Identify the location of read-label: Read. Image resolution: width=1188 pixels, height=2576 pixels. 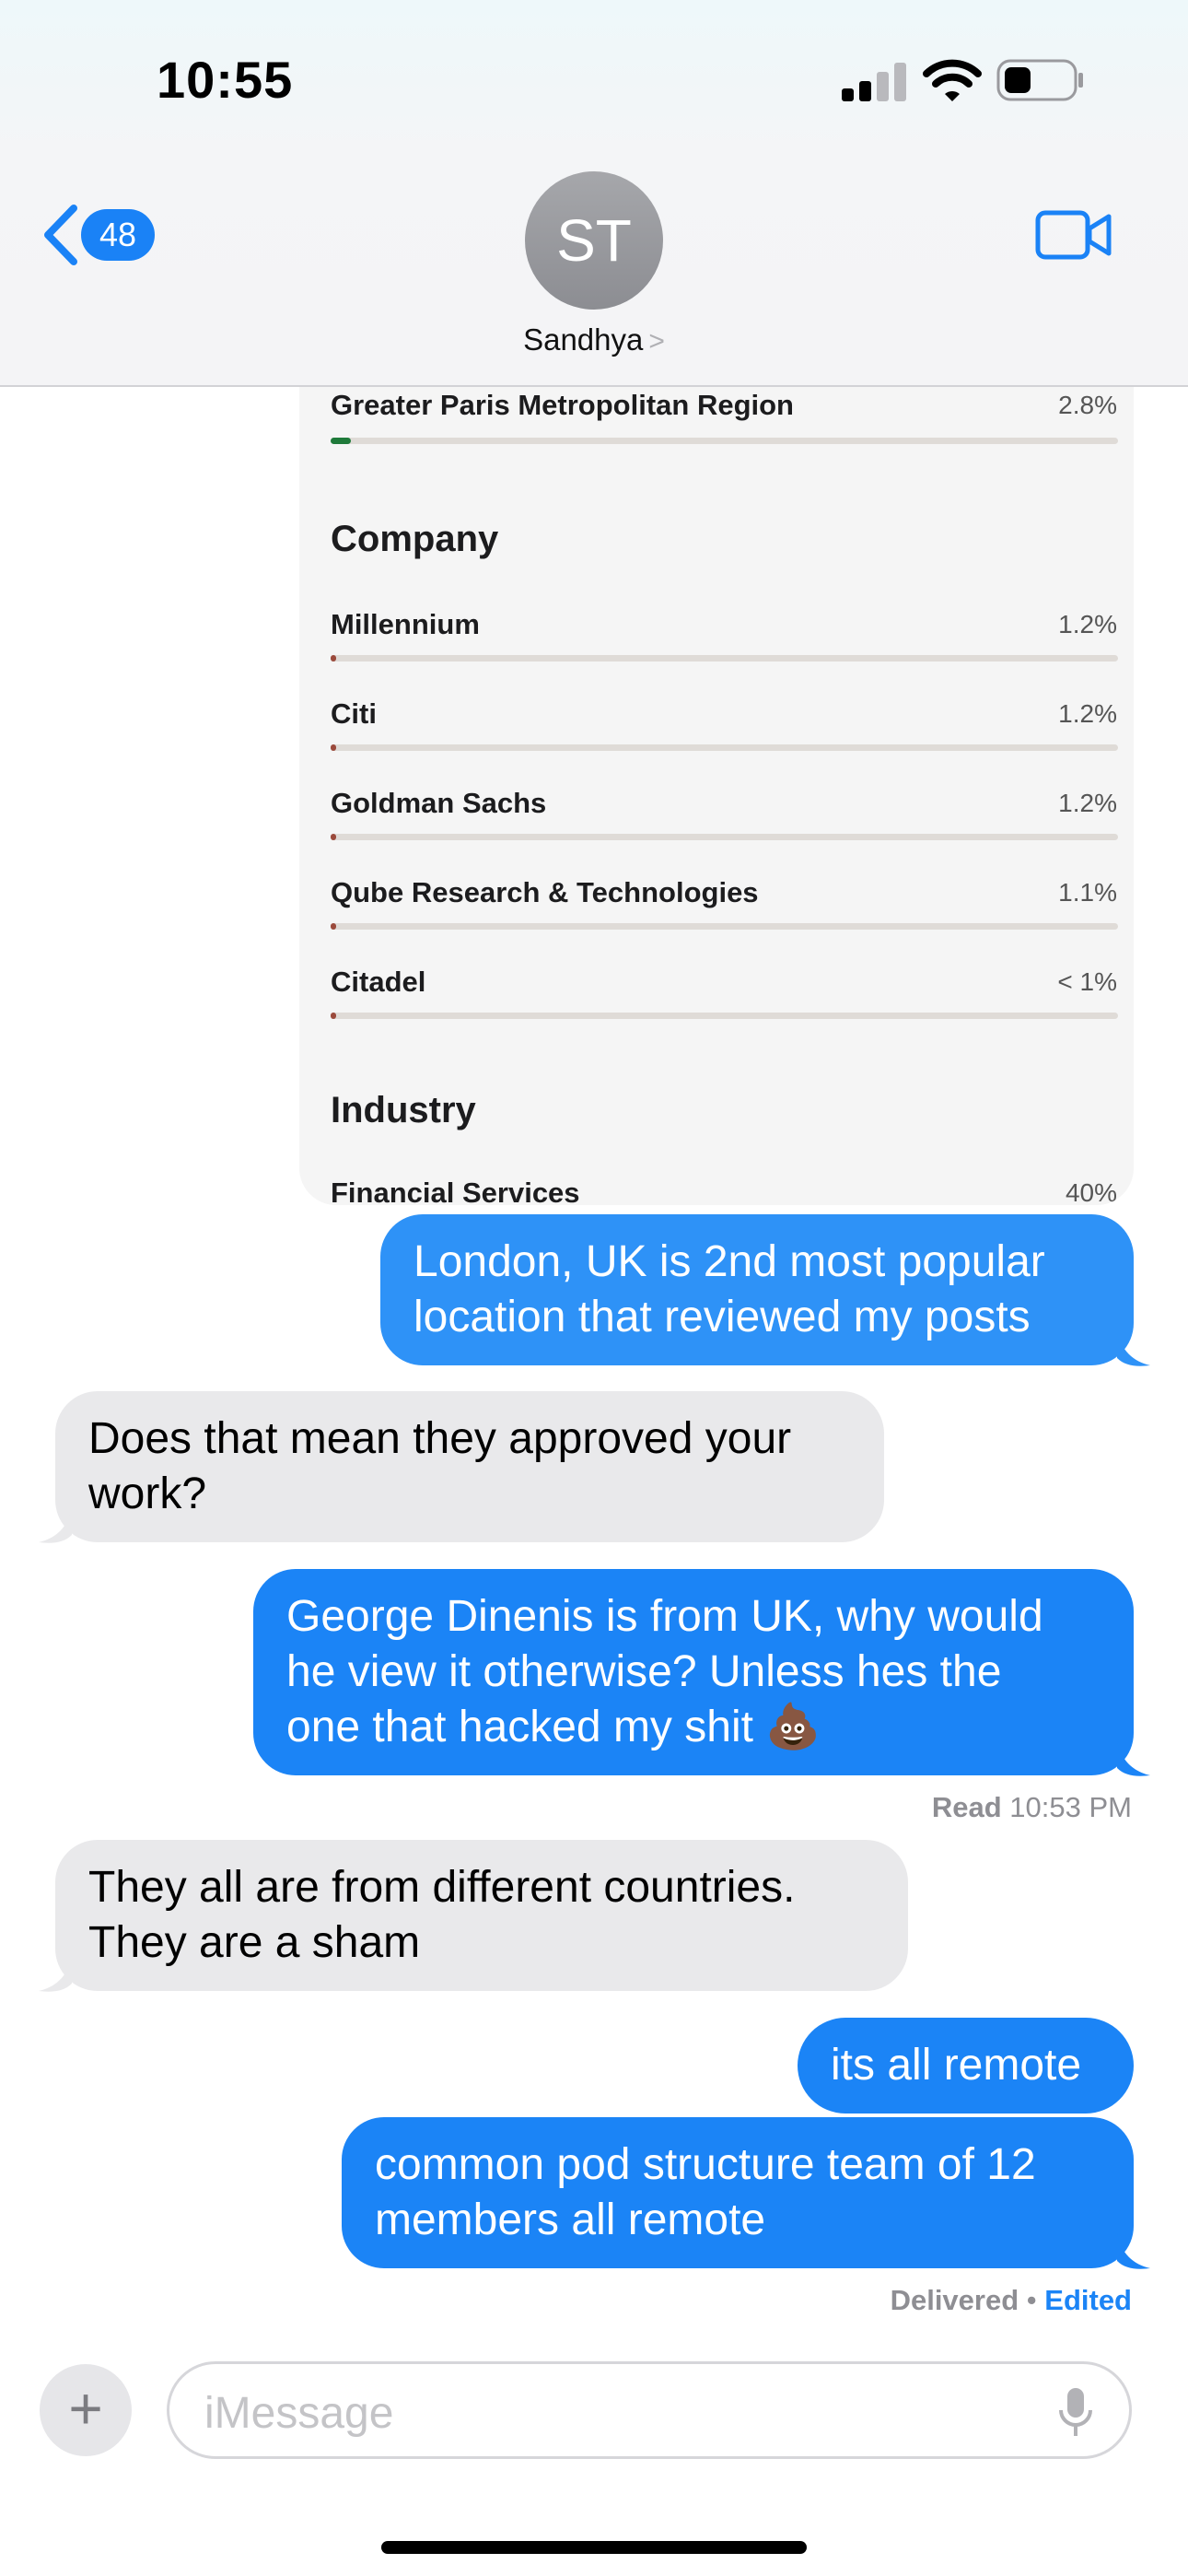
(967, 1807).